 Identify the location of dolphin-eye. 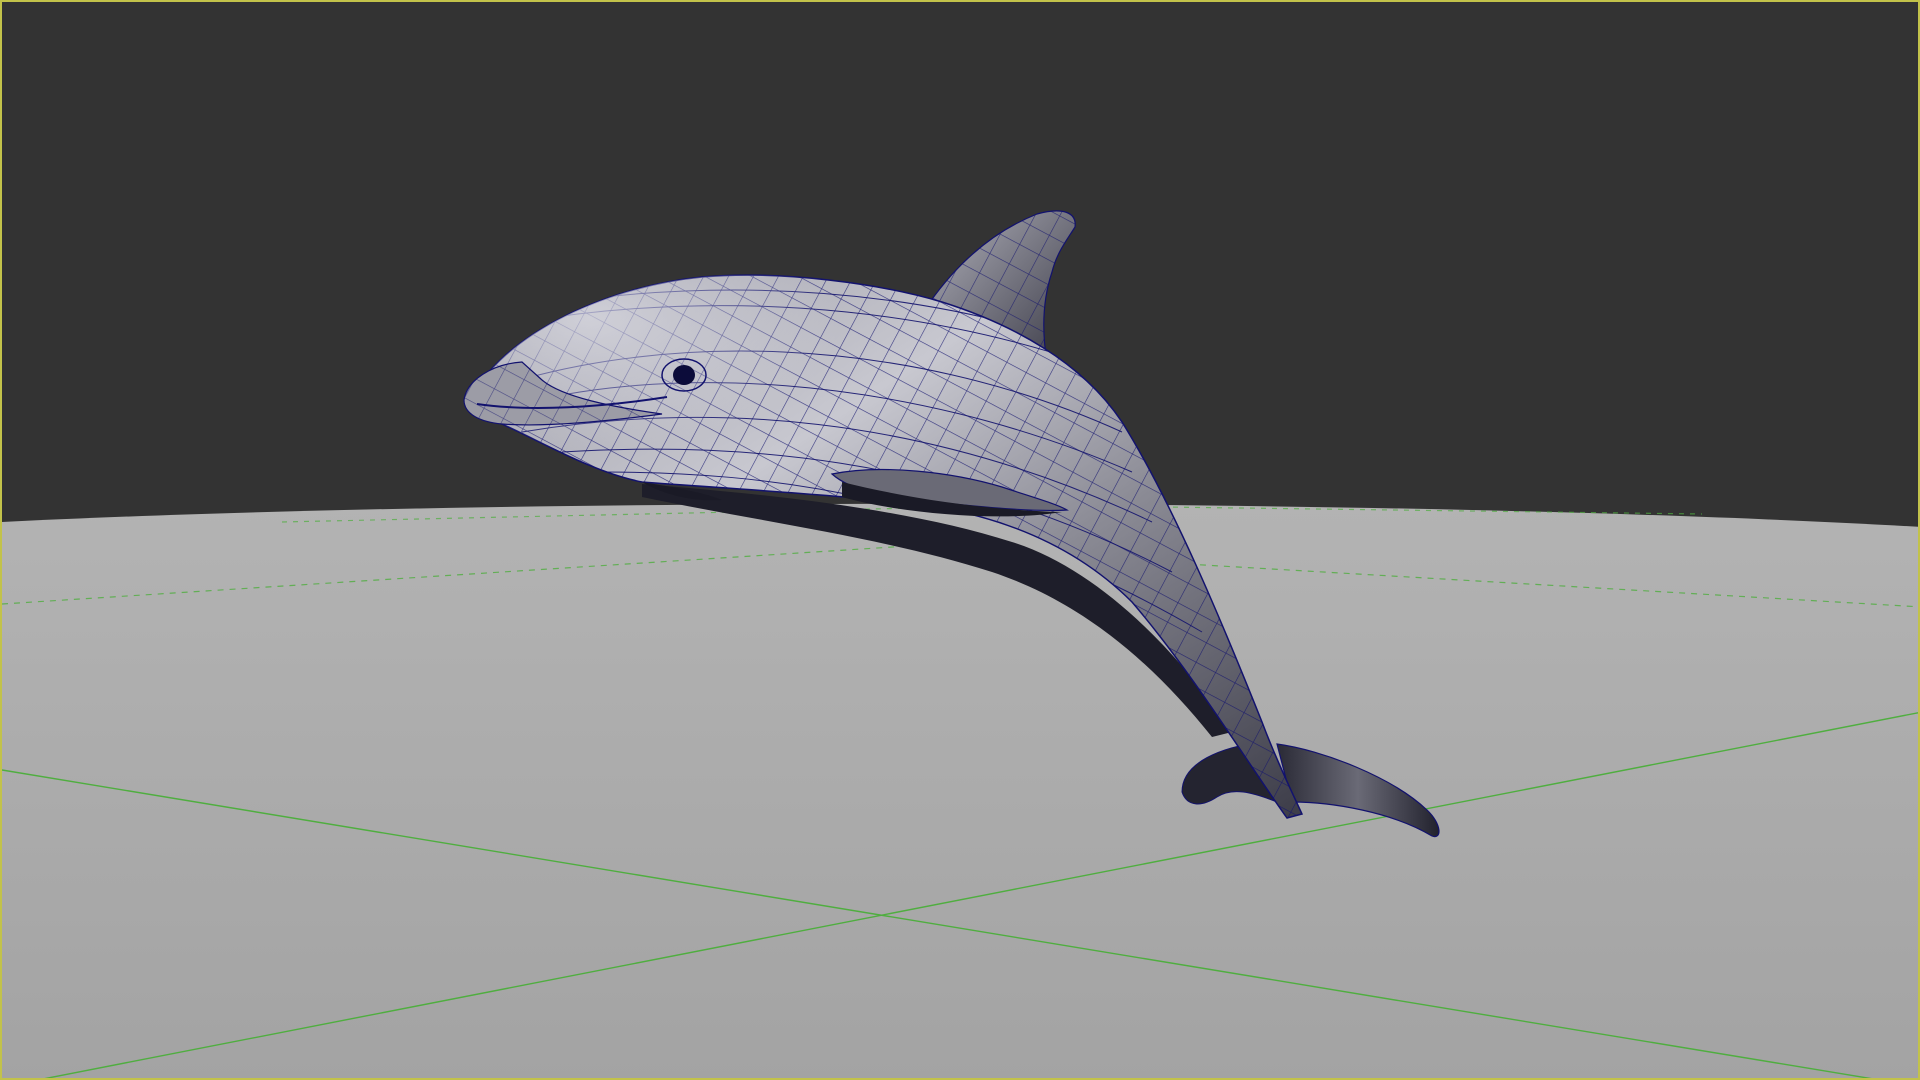
(684, 375).